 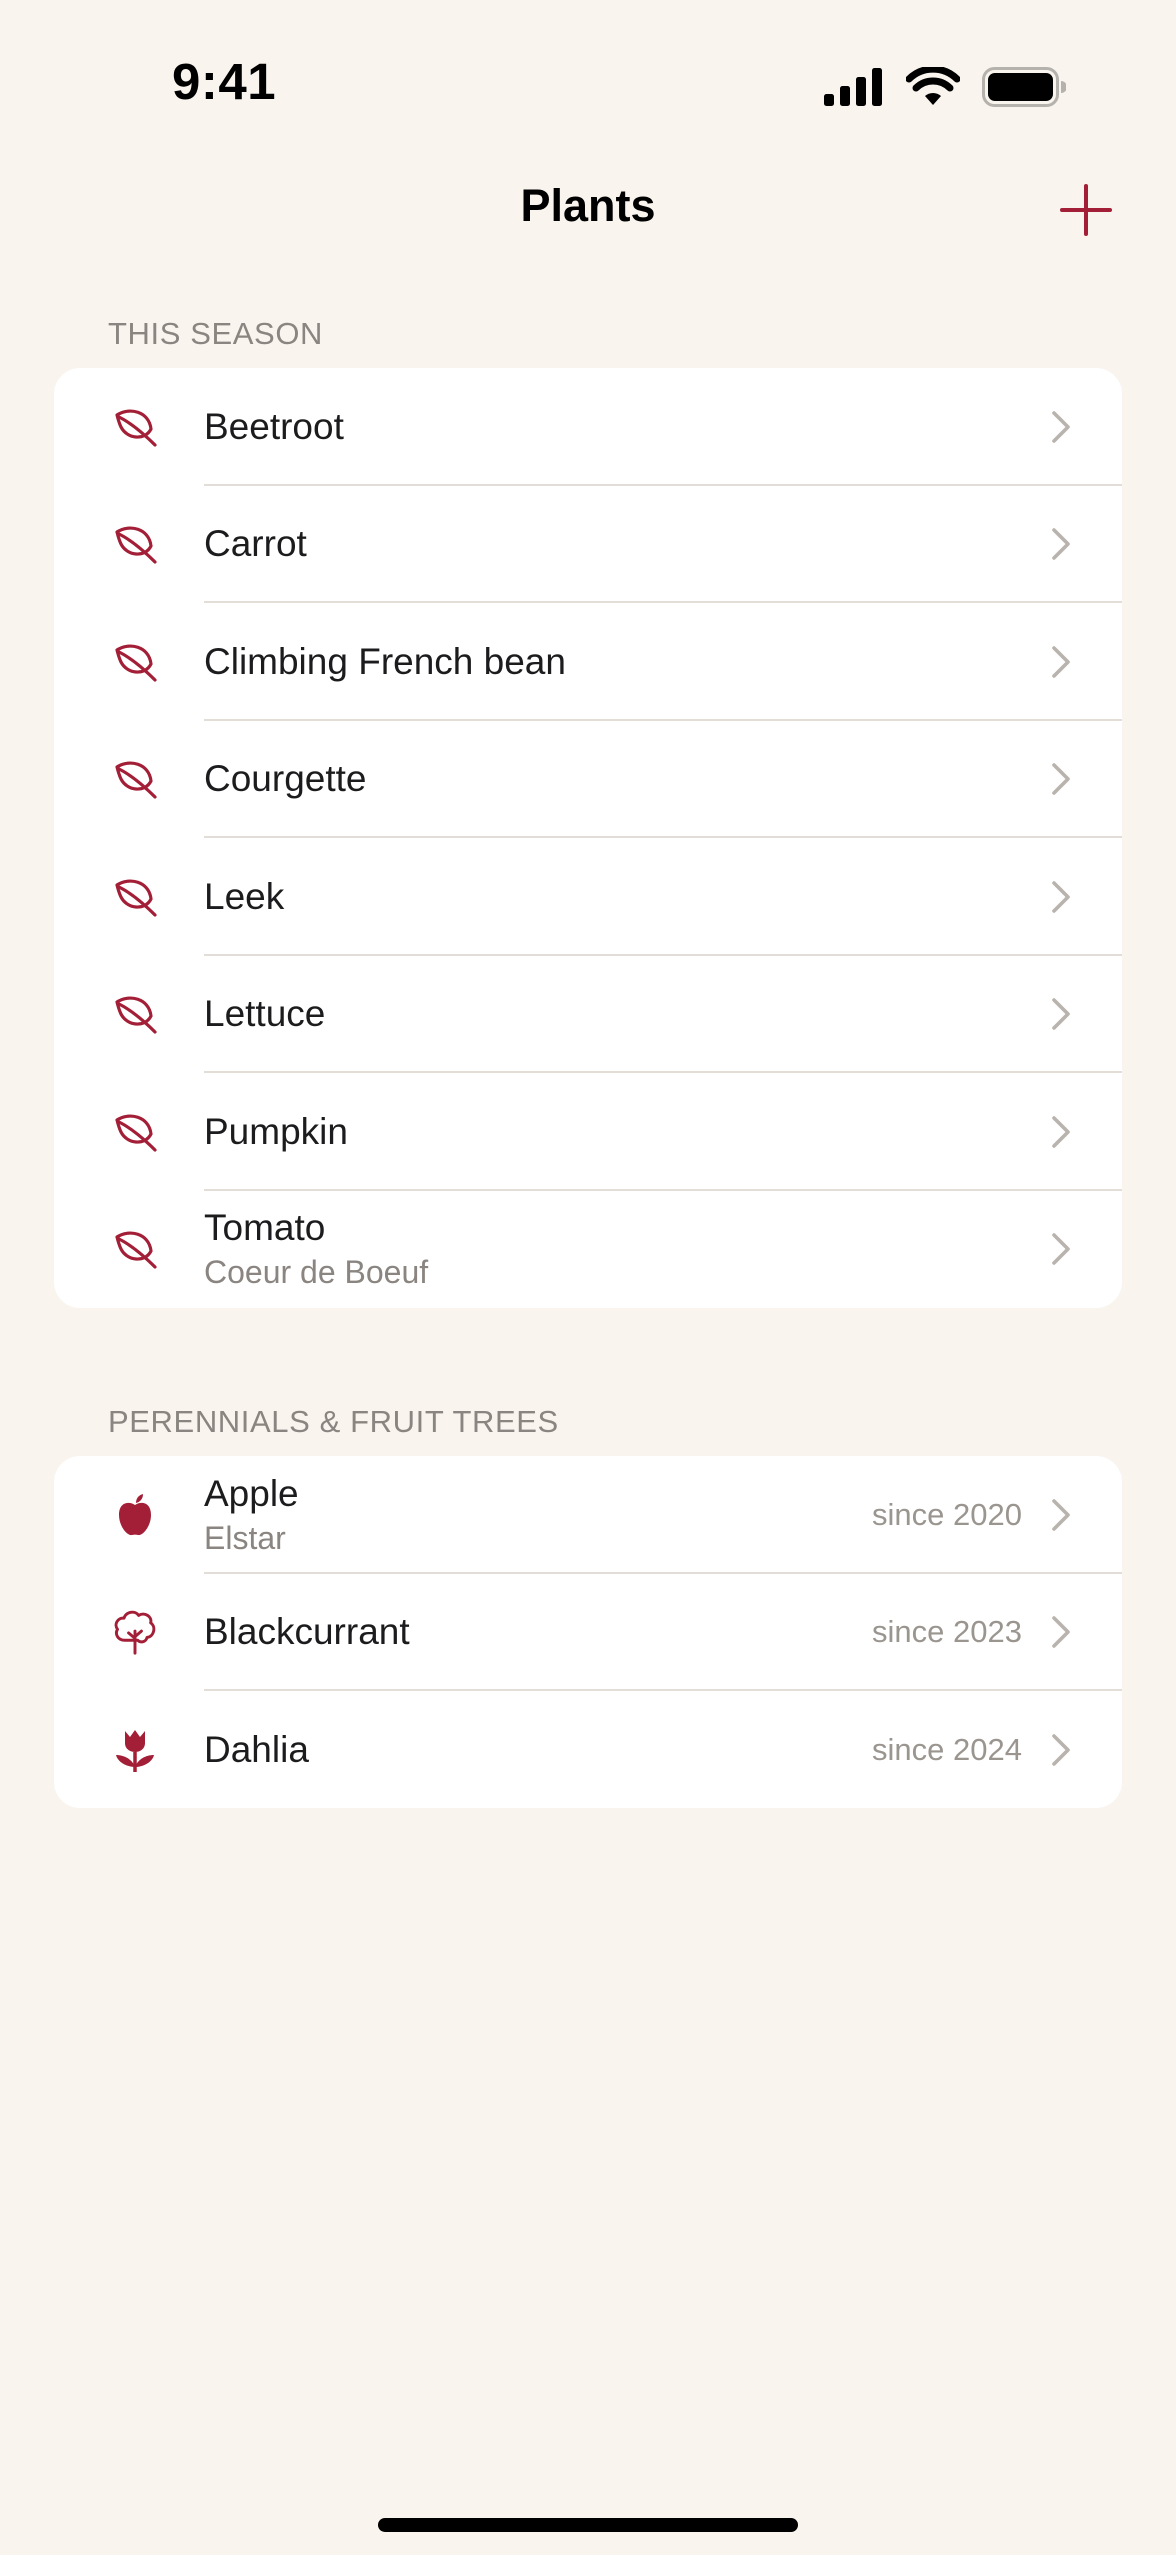 I want to click on plant-row-carrot: Carrot, so click(x=588, y=545).